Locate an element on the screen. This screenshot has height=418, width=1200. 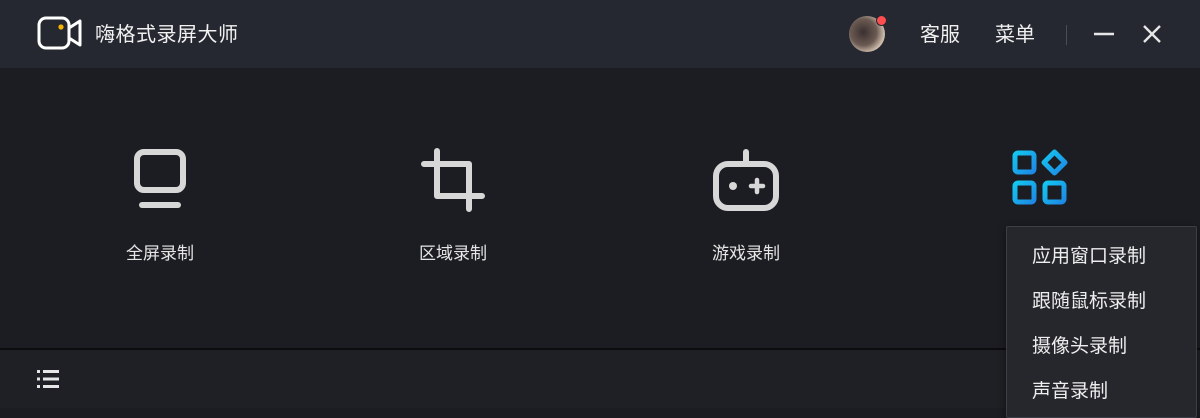
list-icon is located at coordinates (48, 379).